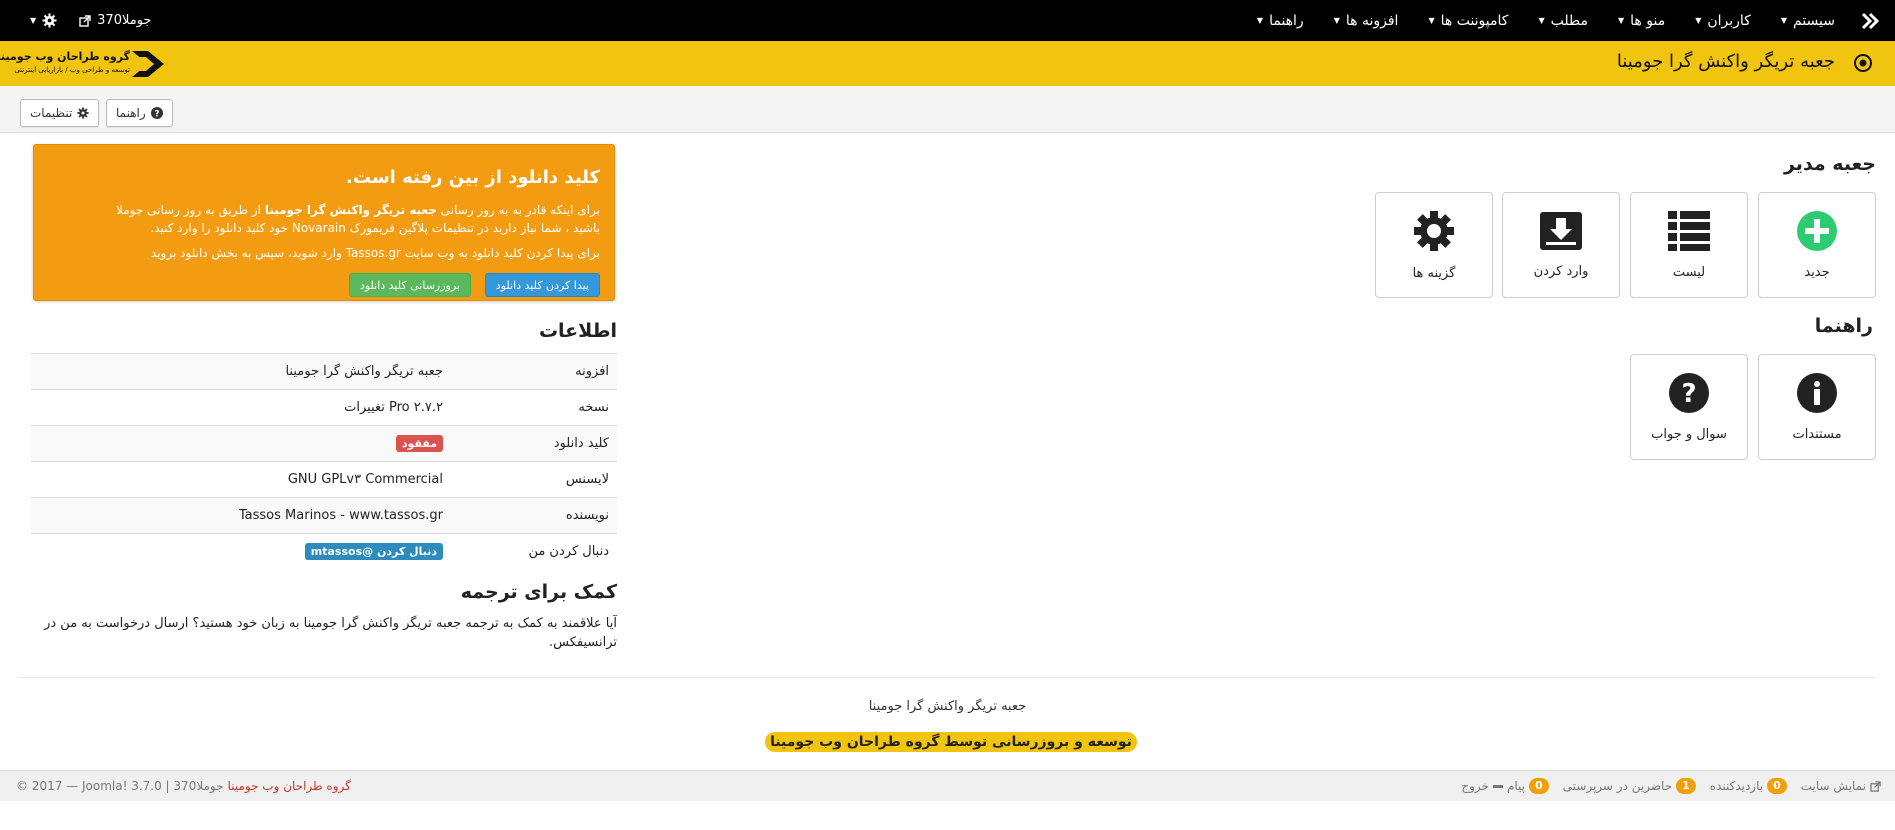  I want to click on joomla-toggle-icon, so click(1870, 21).